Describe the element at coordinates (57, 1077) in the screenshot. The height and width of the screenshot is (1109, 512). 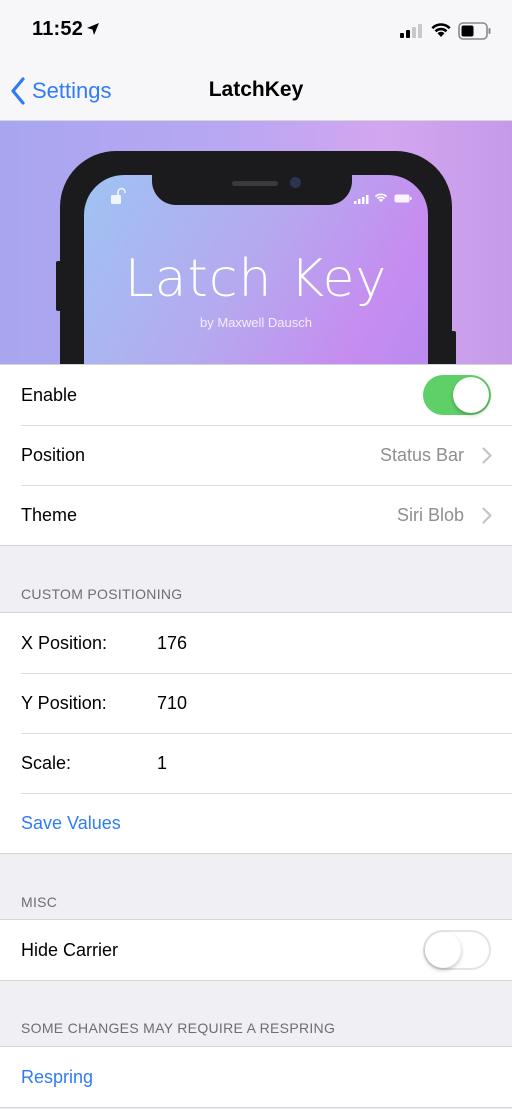
I see `respring-button: Respring` at that location.